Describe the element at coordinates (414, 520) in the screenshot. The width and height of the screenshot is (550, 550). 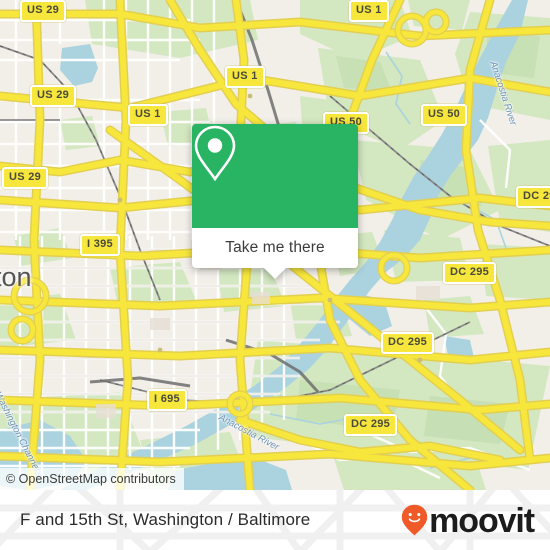
I see `moovit-smiley-pin-icon` at that location.